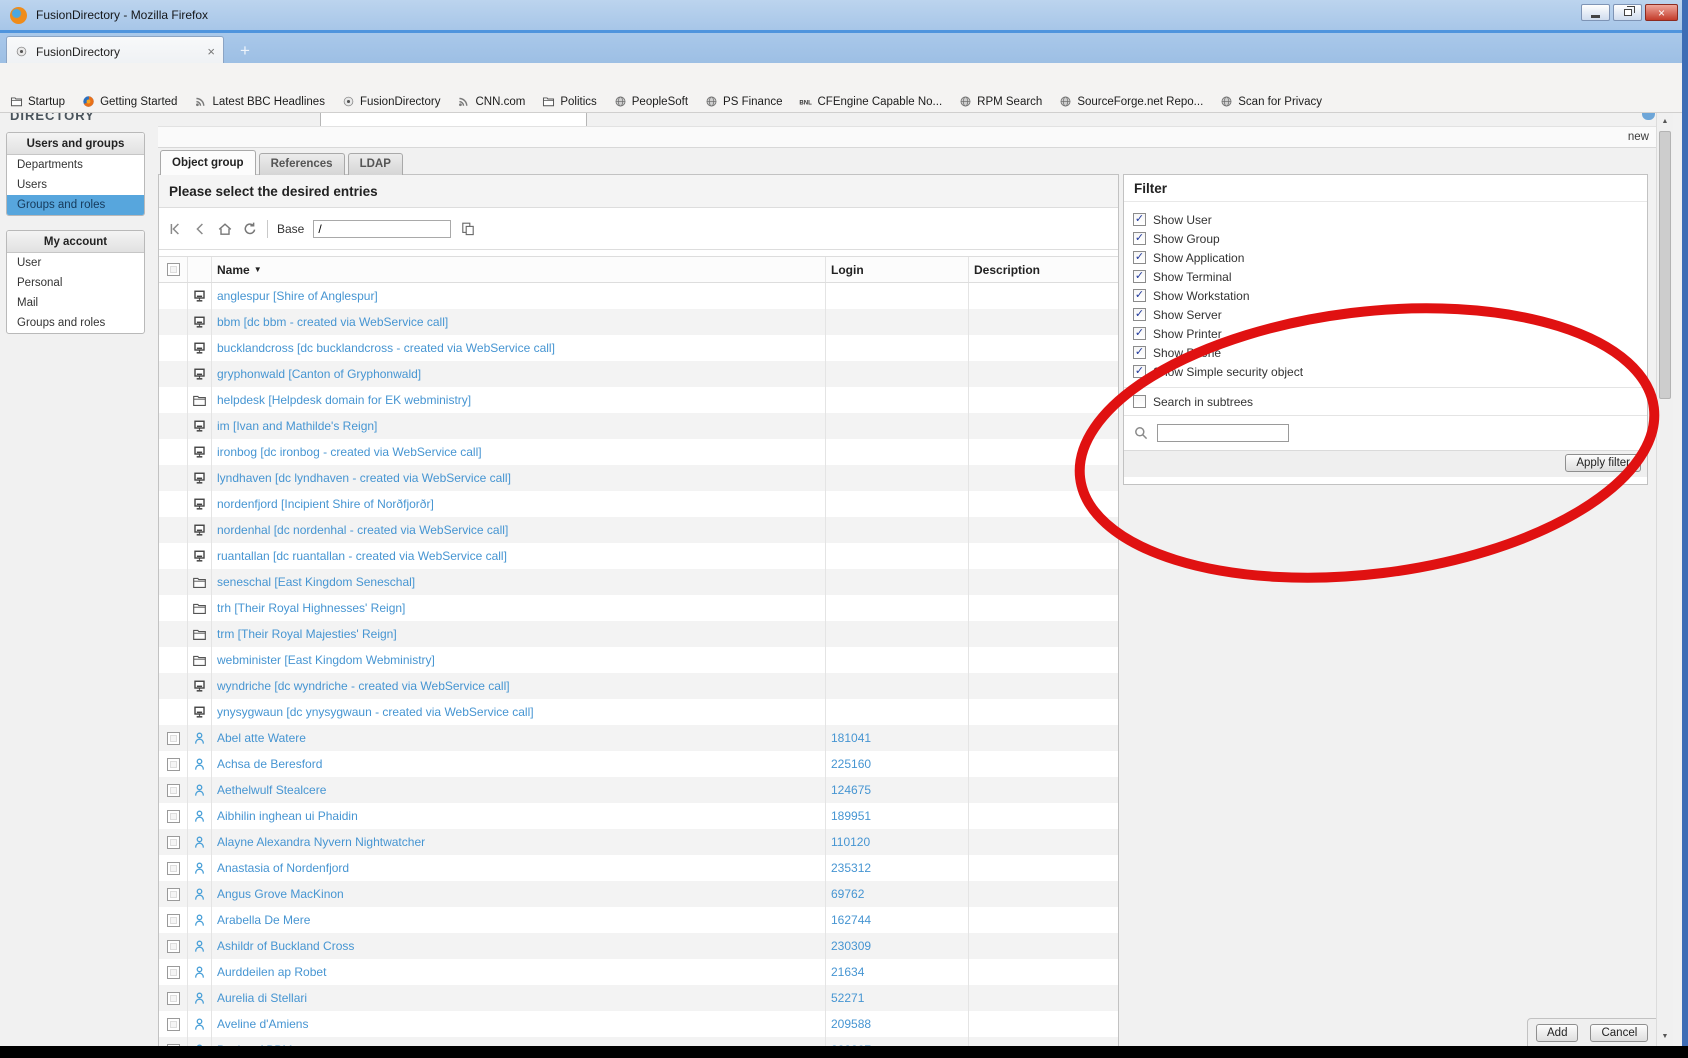  I want to click on window-close-button: ×, so click(1661, 12).